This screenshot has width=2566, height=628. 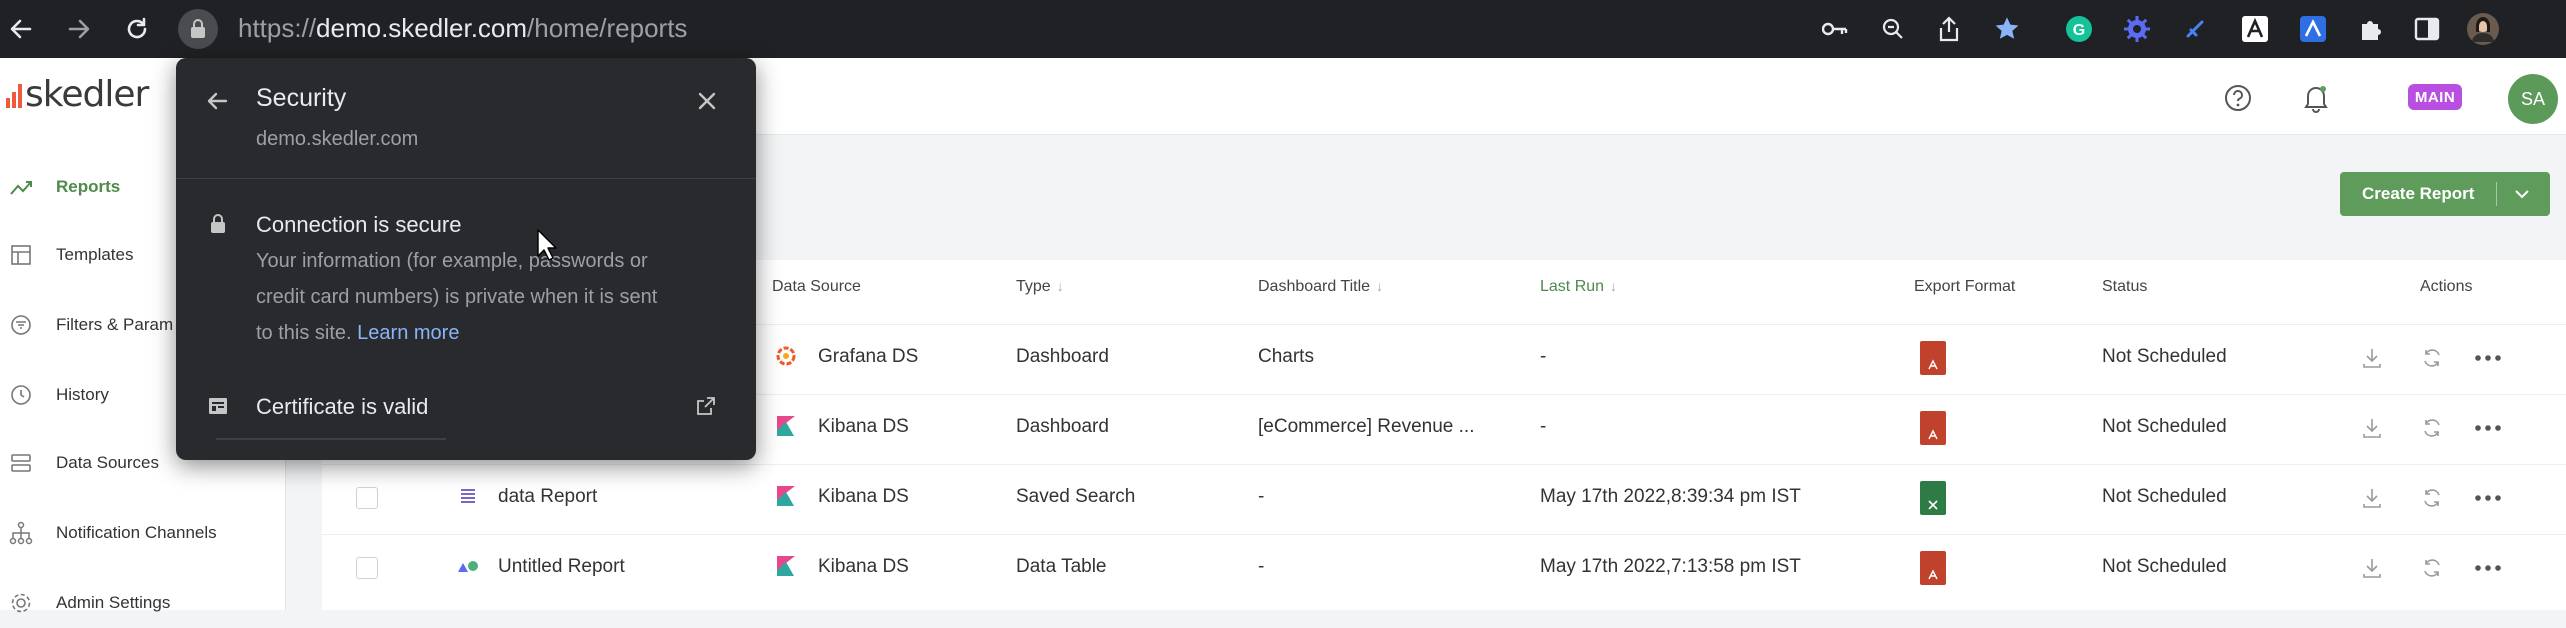 I want to click on chevron-down-icon, so click(x=2522, y=196).